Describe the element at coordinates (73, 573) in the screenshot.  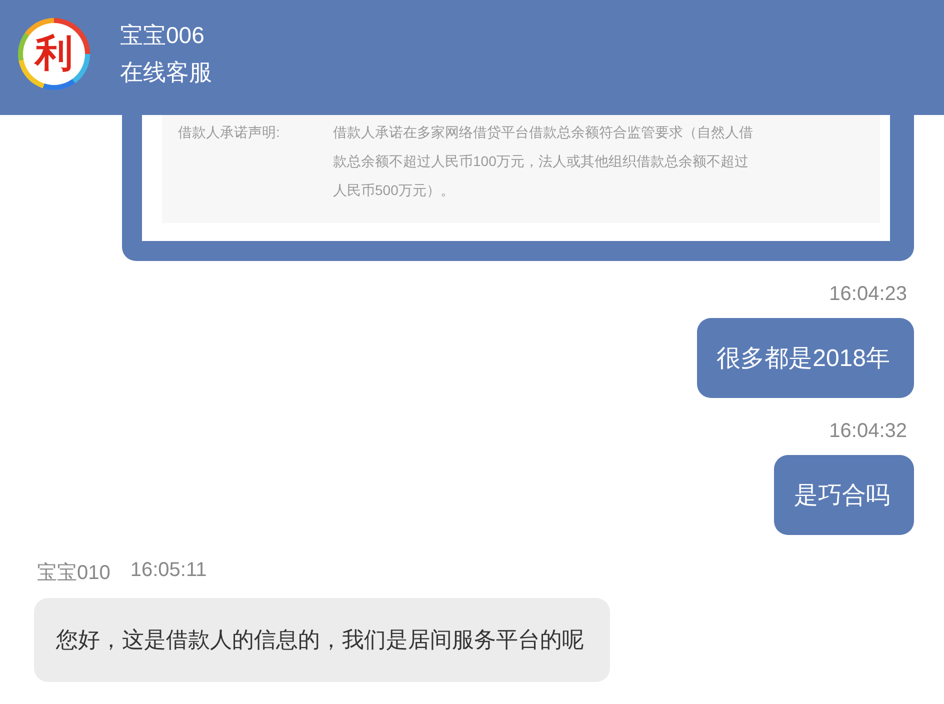
I see `sender-name: 宝宝010` at that location.